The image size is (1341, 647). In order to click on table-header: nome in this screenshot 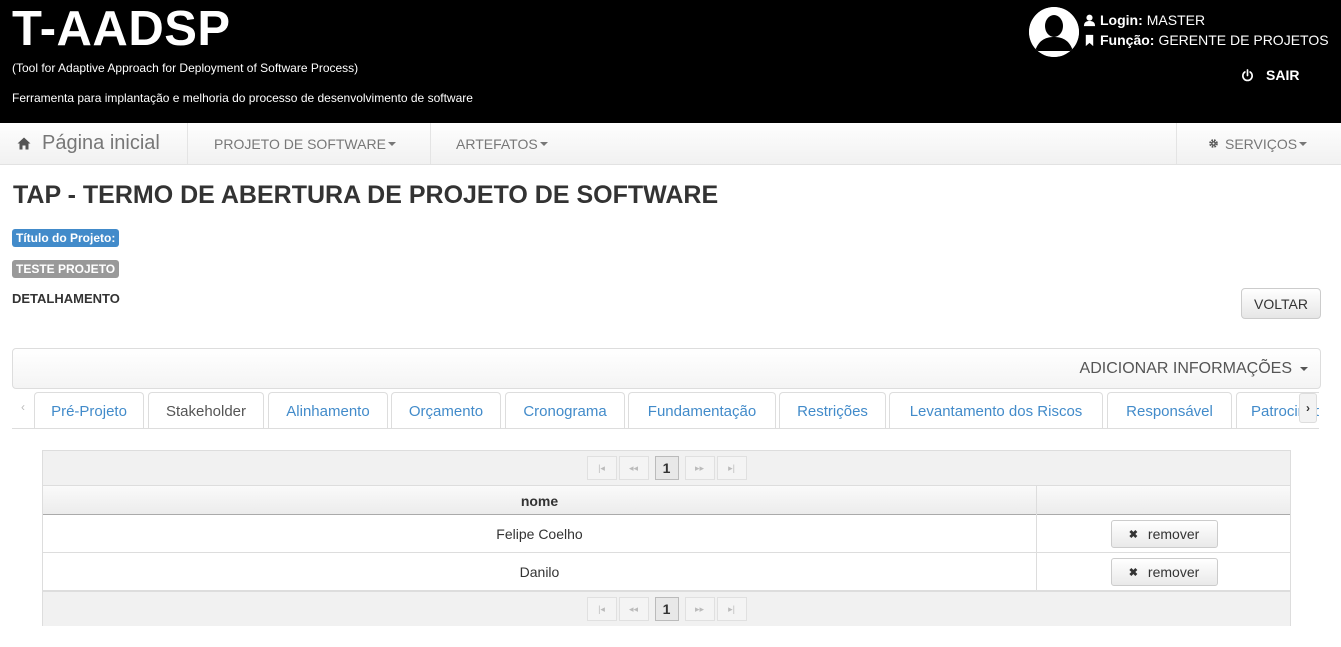, I will do `click(666, 500)`.